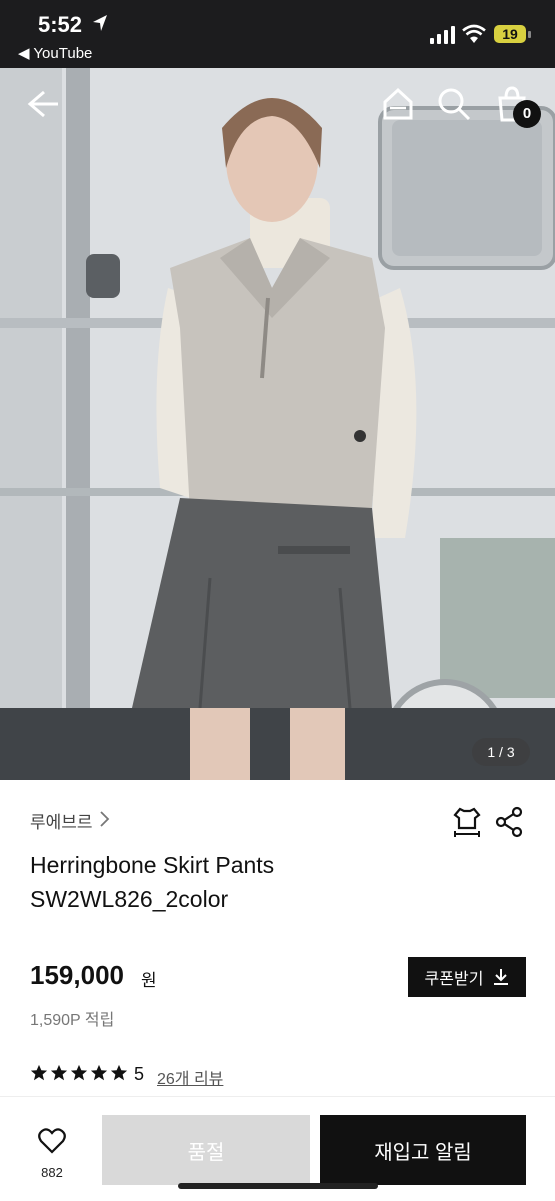 Image resolution: width=555 pixels, height=1201 pixels. Describe the element at coordinates (278, 1186) in the screenshot. I see `home-indicator` at that location.